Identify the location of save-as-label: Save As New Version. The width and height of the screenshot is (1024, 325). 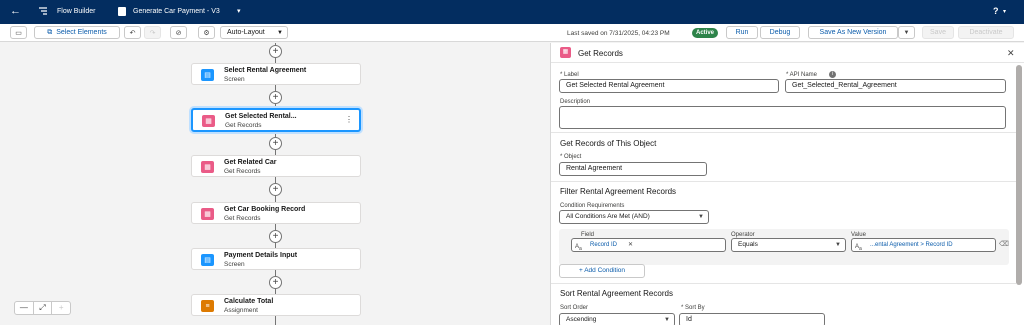
(853, 32).